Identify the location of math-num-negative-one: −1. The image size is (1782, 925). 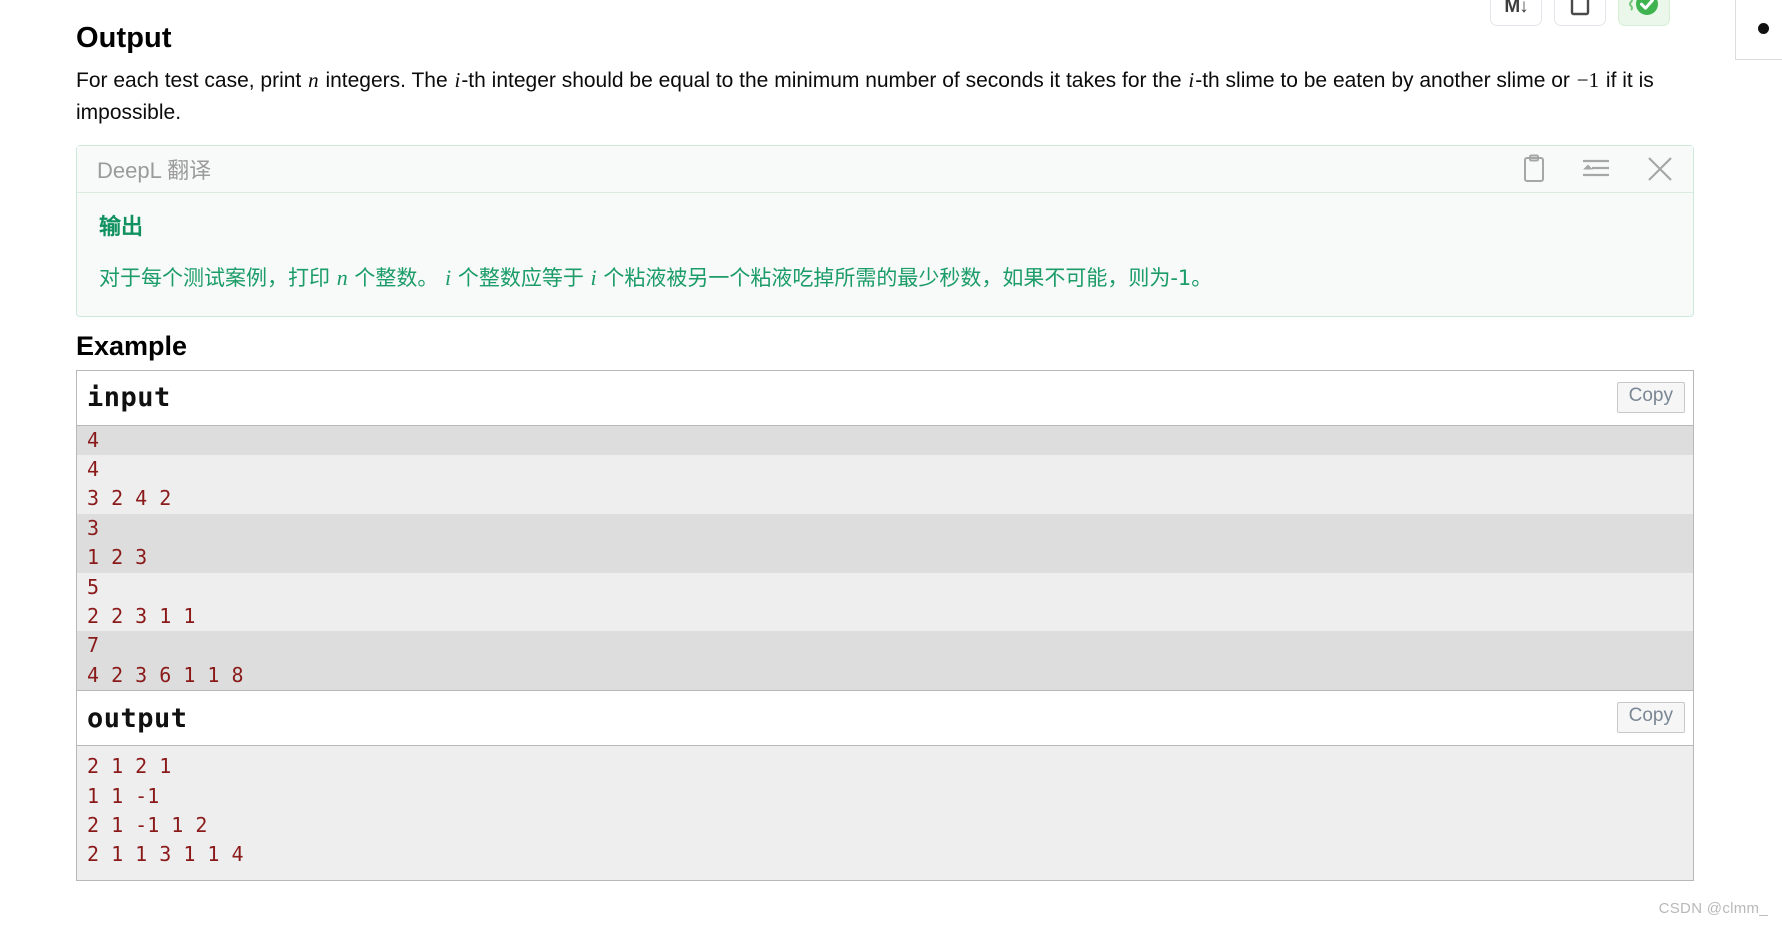
(1588, 80).